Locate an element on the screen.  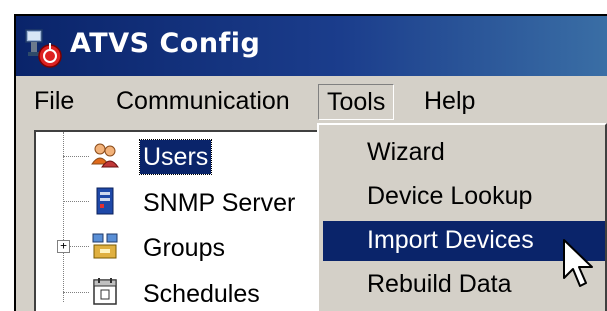
menu-file: File is located at coordinates (54, 101).